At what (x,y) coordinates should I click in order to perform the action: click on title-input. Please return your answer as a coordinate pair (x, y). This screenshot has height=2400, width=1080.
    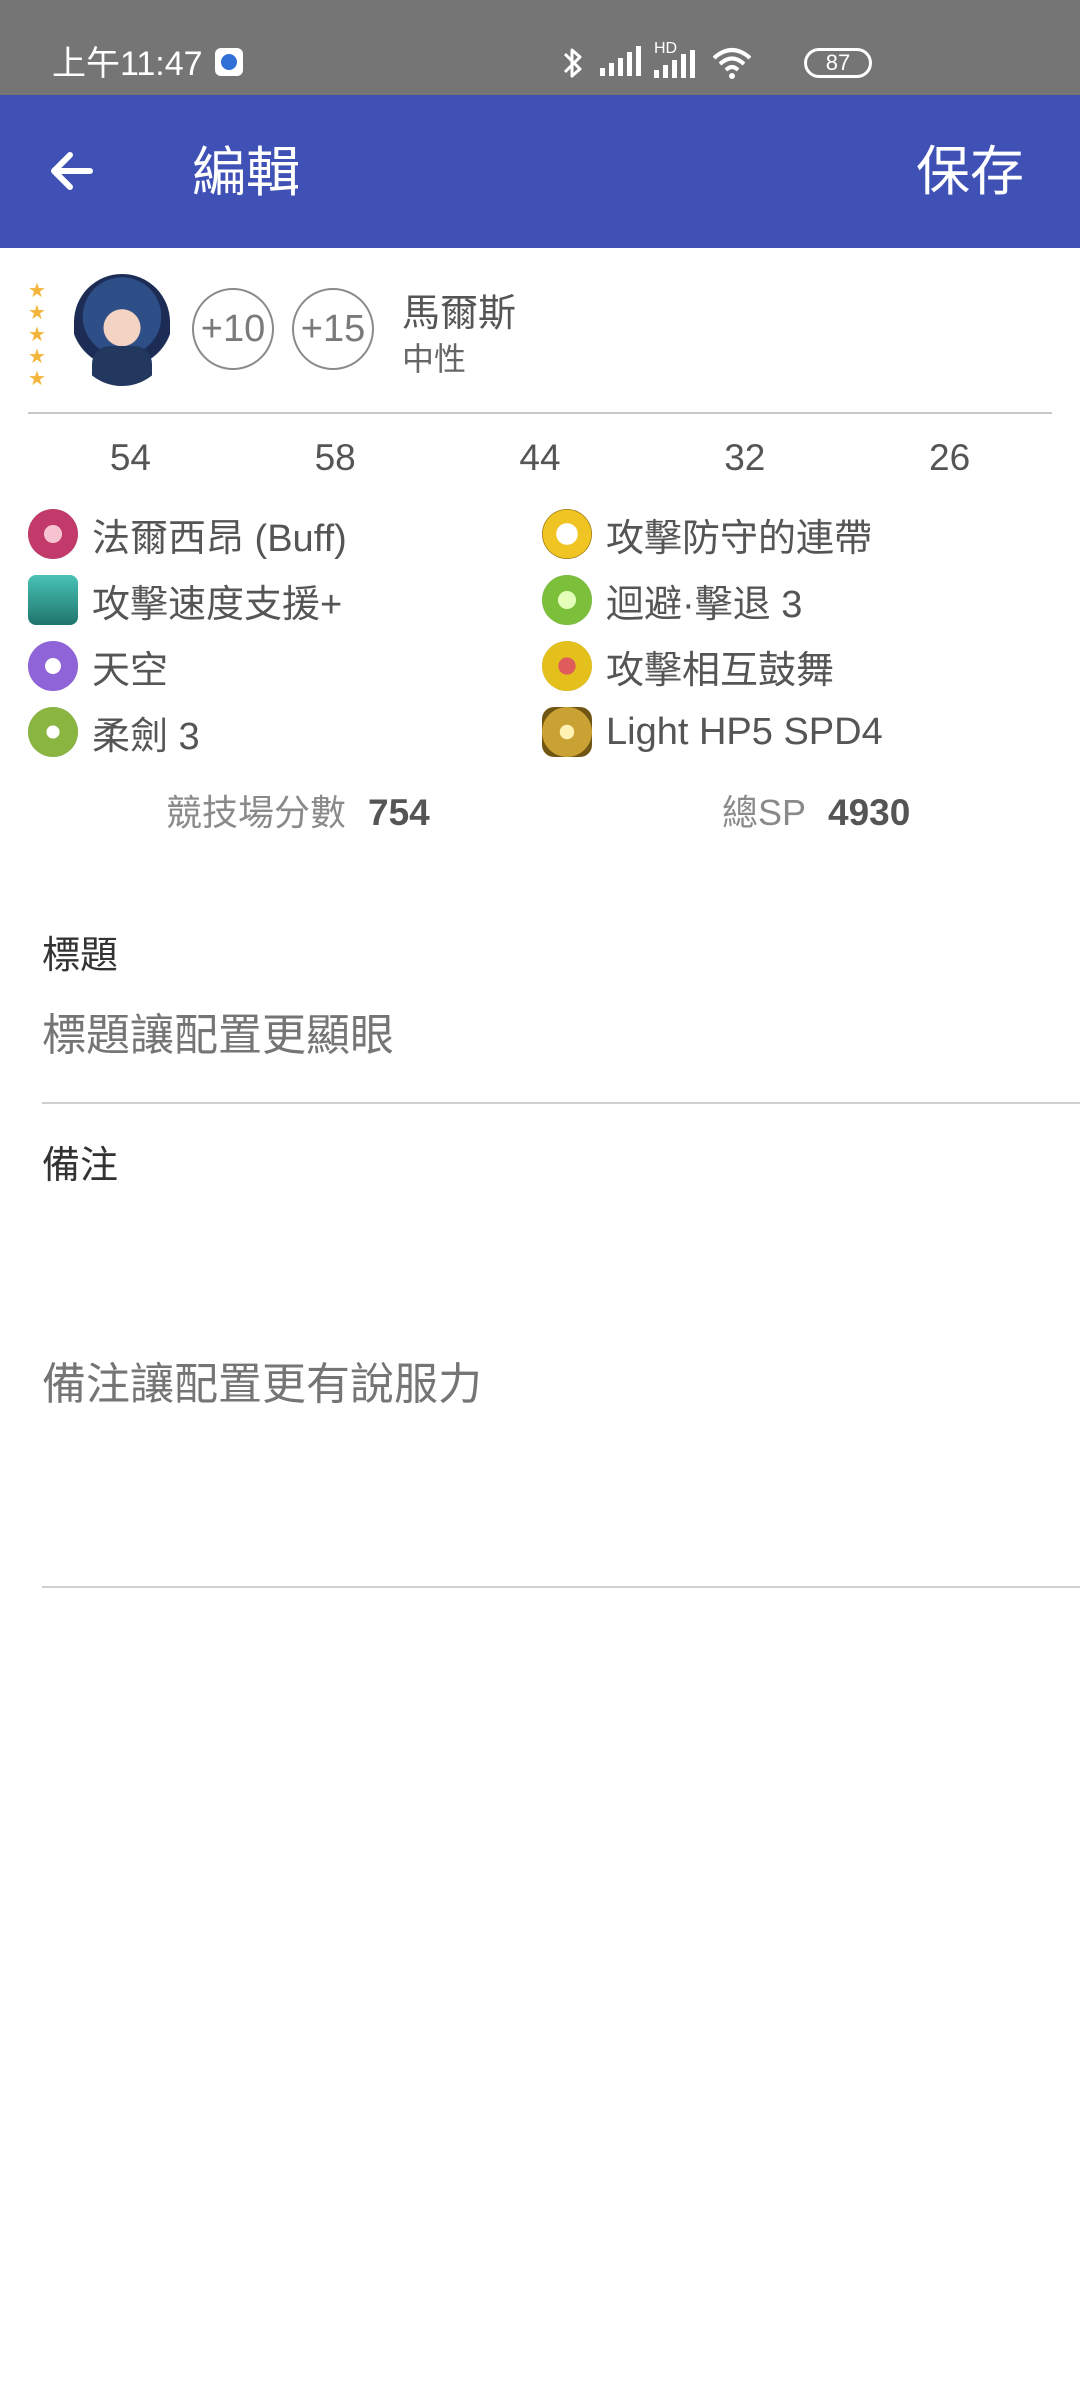
    Looking at the image, I should click on (561, 1036).